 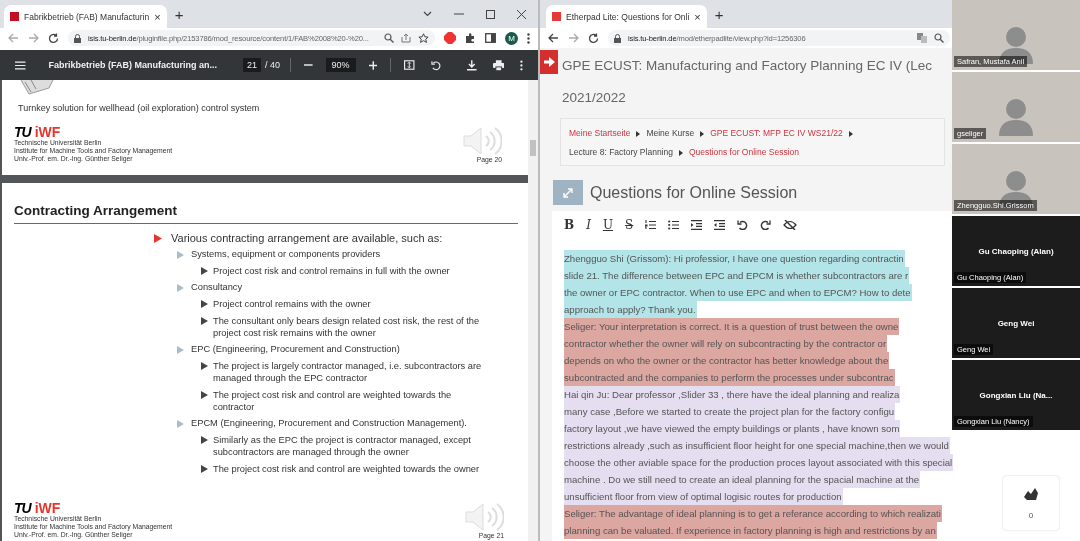 What do you see at coordinates (292, 304) in the screenshot?
I see `bullet-text: Project control remains with the owner` at bounding box center [292, 304].